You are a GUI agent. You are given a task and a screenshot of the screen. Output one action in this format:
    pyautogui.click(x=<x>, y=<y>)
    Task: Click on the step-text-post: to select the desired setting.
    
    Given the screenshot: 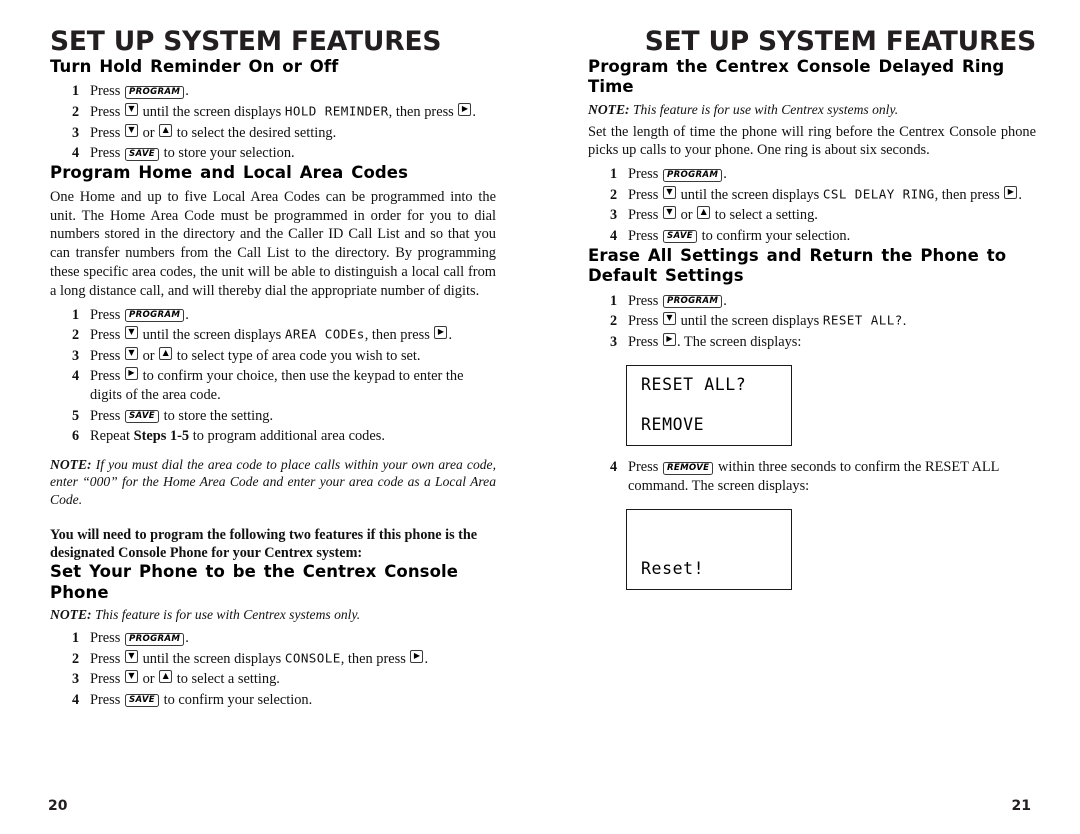 What is the action you would take?
    pyautogui.click(x=255, y=132)
    